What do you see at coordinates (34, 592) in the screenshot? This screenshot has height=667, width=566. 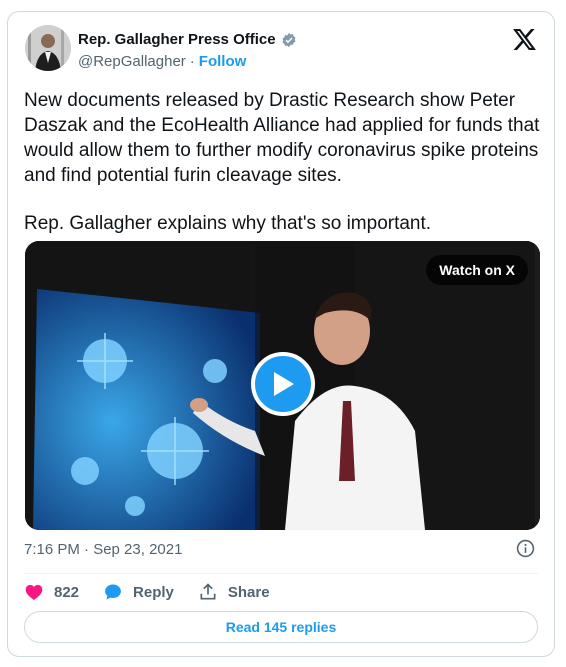 I see `heart-icon` at bounding box center [34, 592].